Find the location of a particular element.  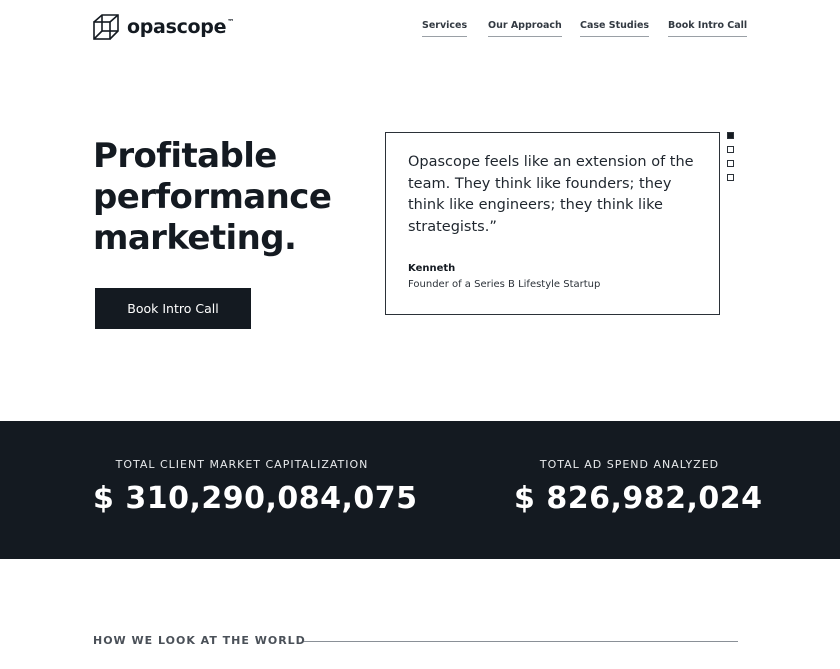

cube-logo-icon is located at coordinates (106, 27).